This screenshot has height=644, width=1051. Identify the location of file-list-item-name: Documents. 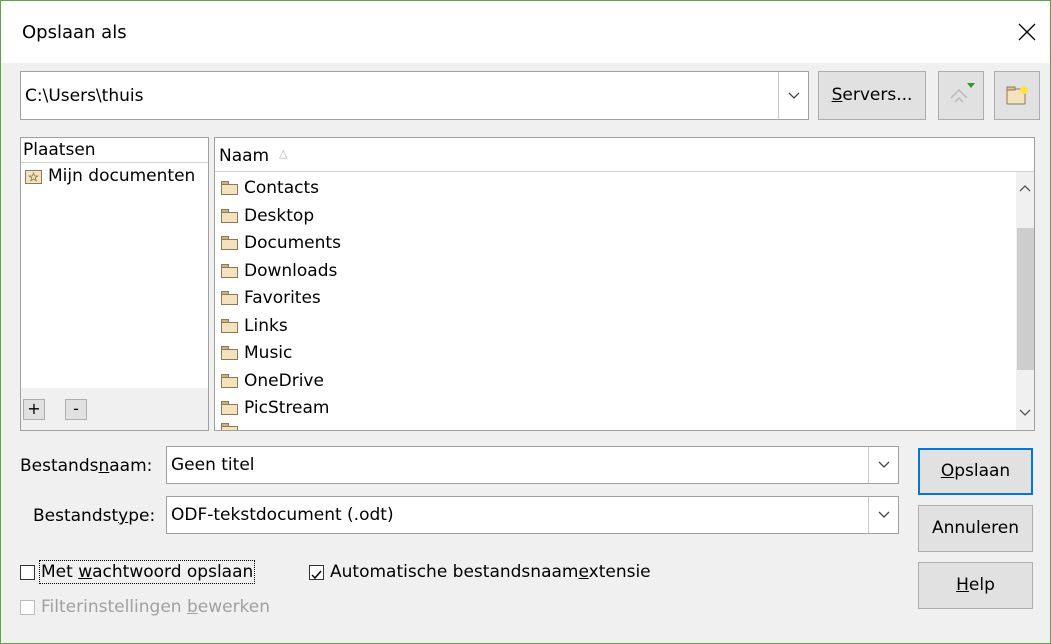
(292, 243).